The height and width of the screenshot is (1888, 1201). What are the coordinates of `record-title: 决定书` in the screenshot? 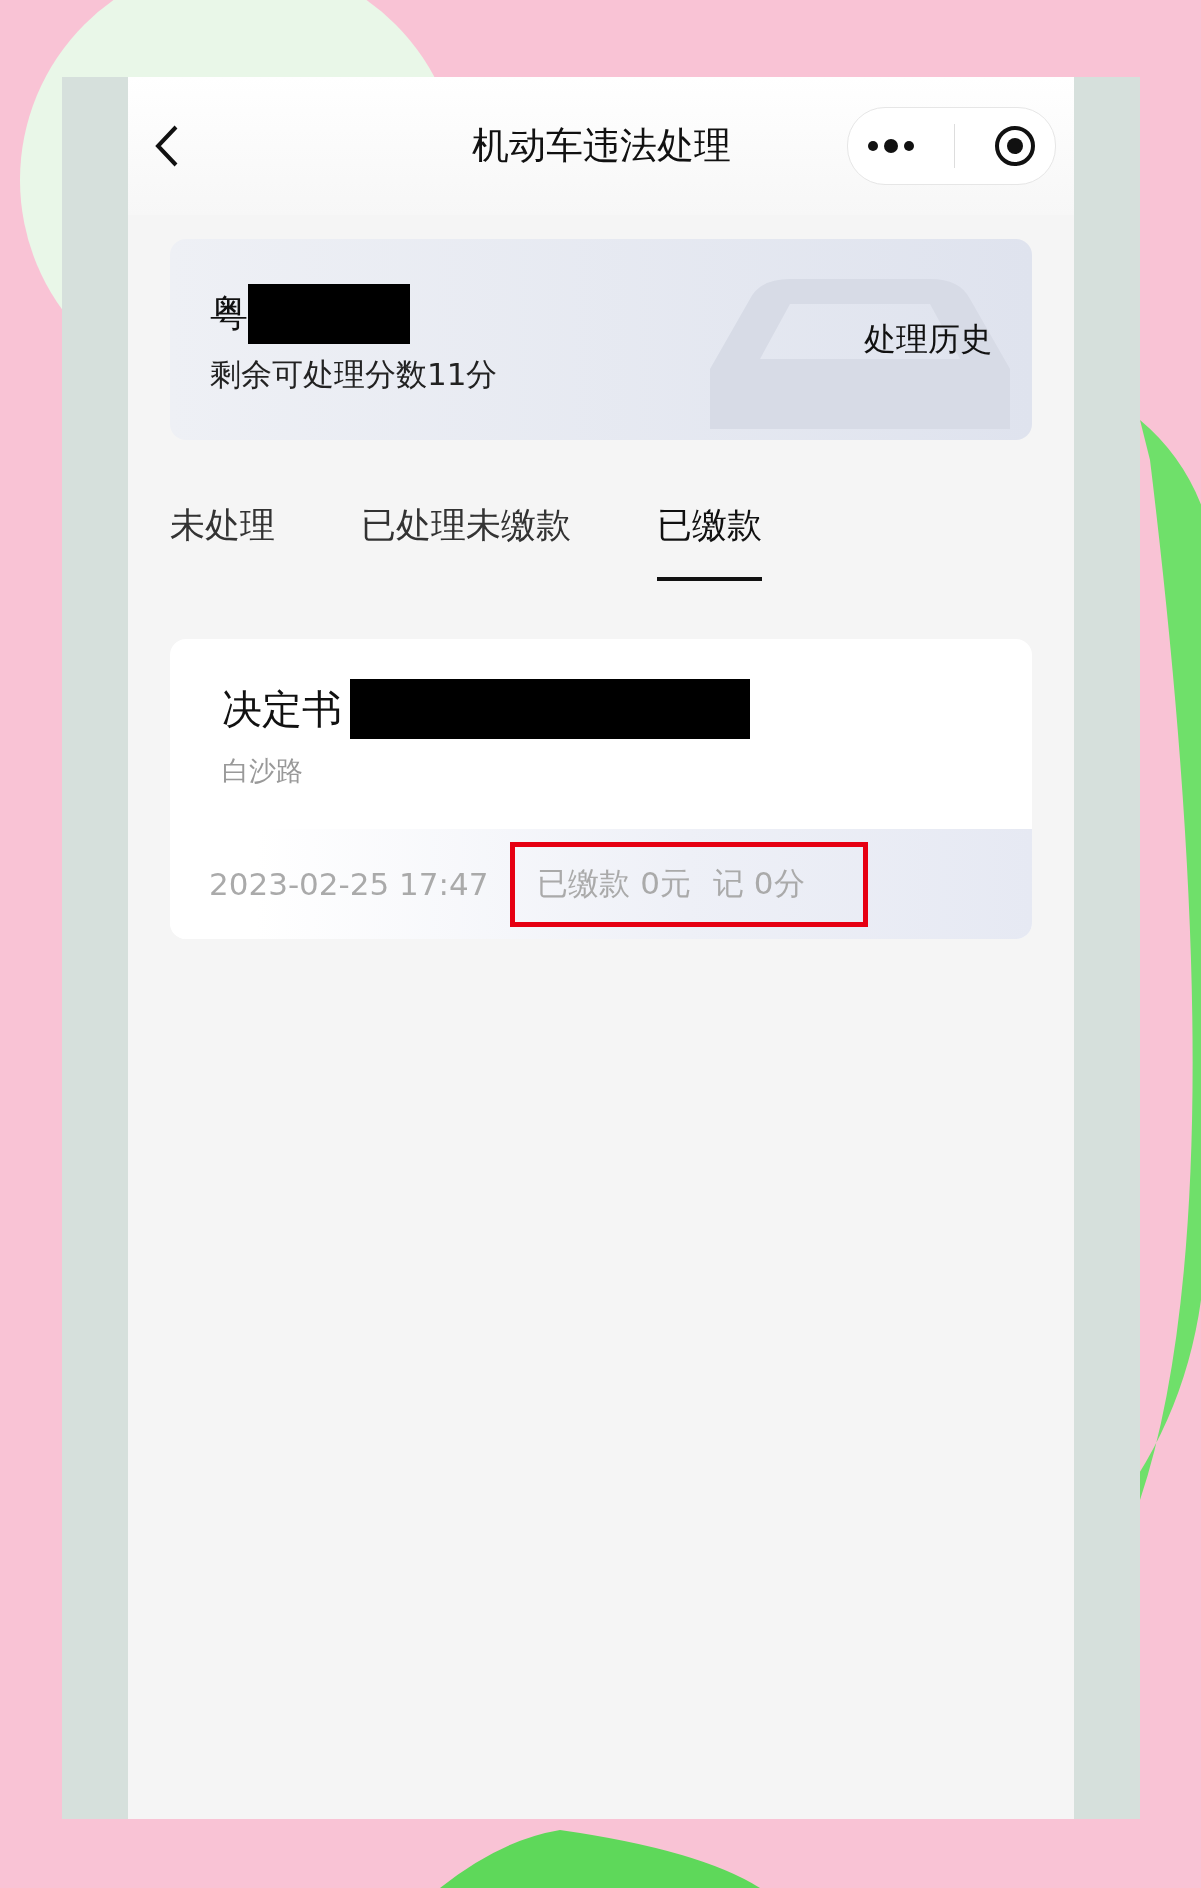 It's located at (282, 709).